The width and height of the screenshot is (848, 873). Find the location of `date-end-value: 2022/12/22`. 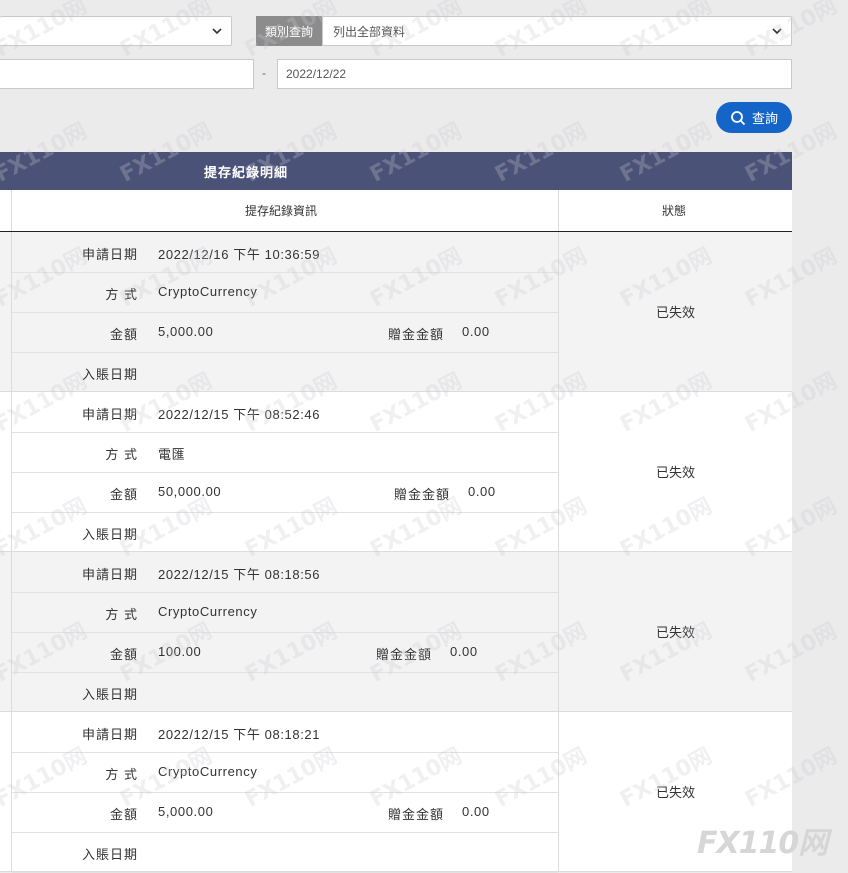

date-end-value: 2022/12/22 is located at coordinates (316, 74).